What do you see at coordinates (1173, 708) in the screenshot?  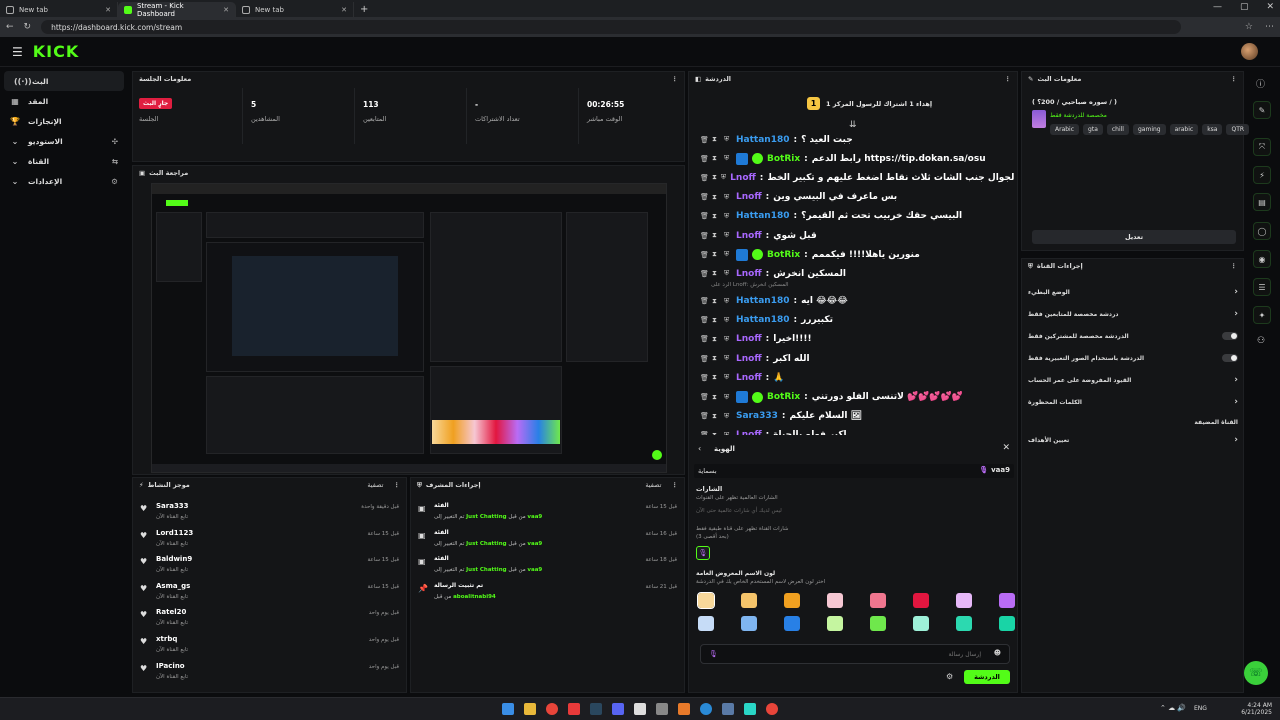 I see `tray-icons: ⌃ ☁ 🔊` at bounding box center [1173, 708].